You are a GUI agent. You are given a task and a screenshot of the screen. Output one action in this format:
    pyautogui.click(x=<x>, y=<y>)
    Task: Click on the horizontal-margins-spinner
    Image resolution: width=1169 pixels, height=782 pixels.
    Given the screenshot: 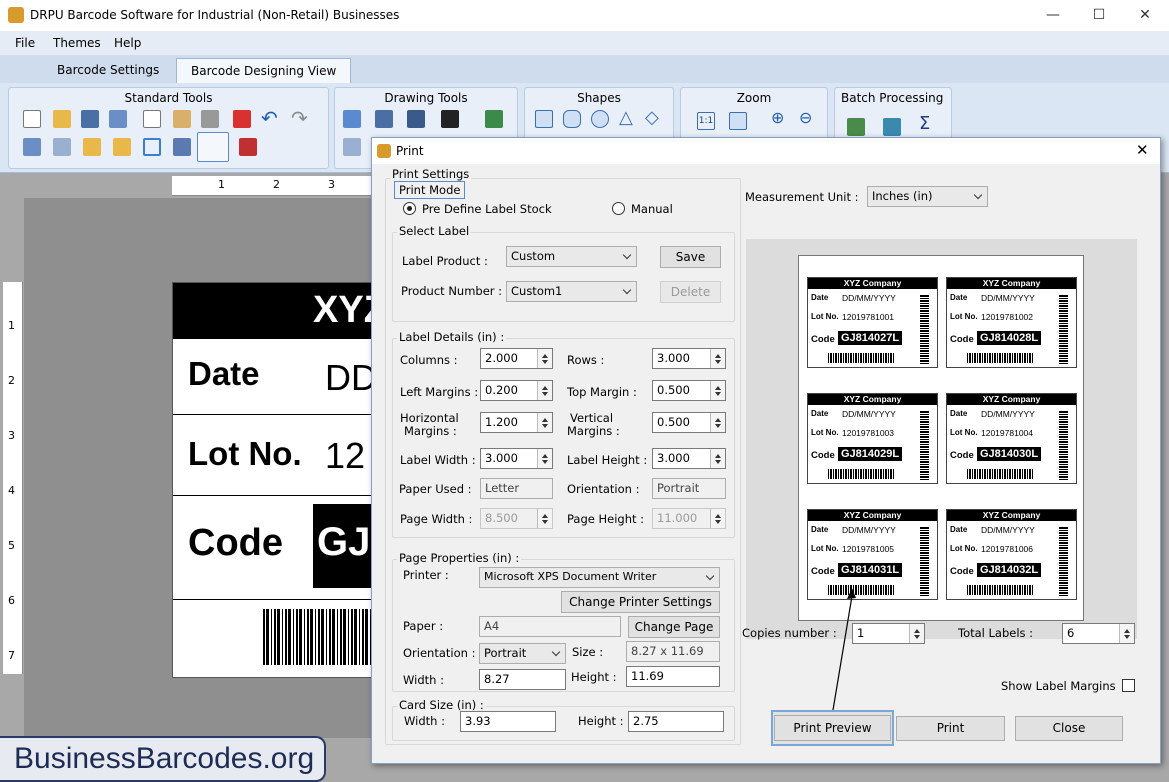 What is the action you would take?
    pyautogui.click(x=544, y=422)
    